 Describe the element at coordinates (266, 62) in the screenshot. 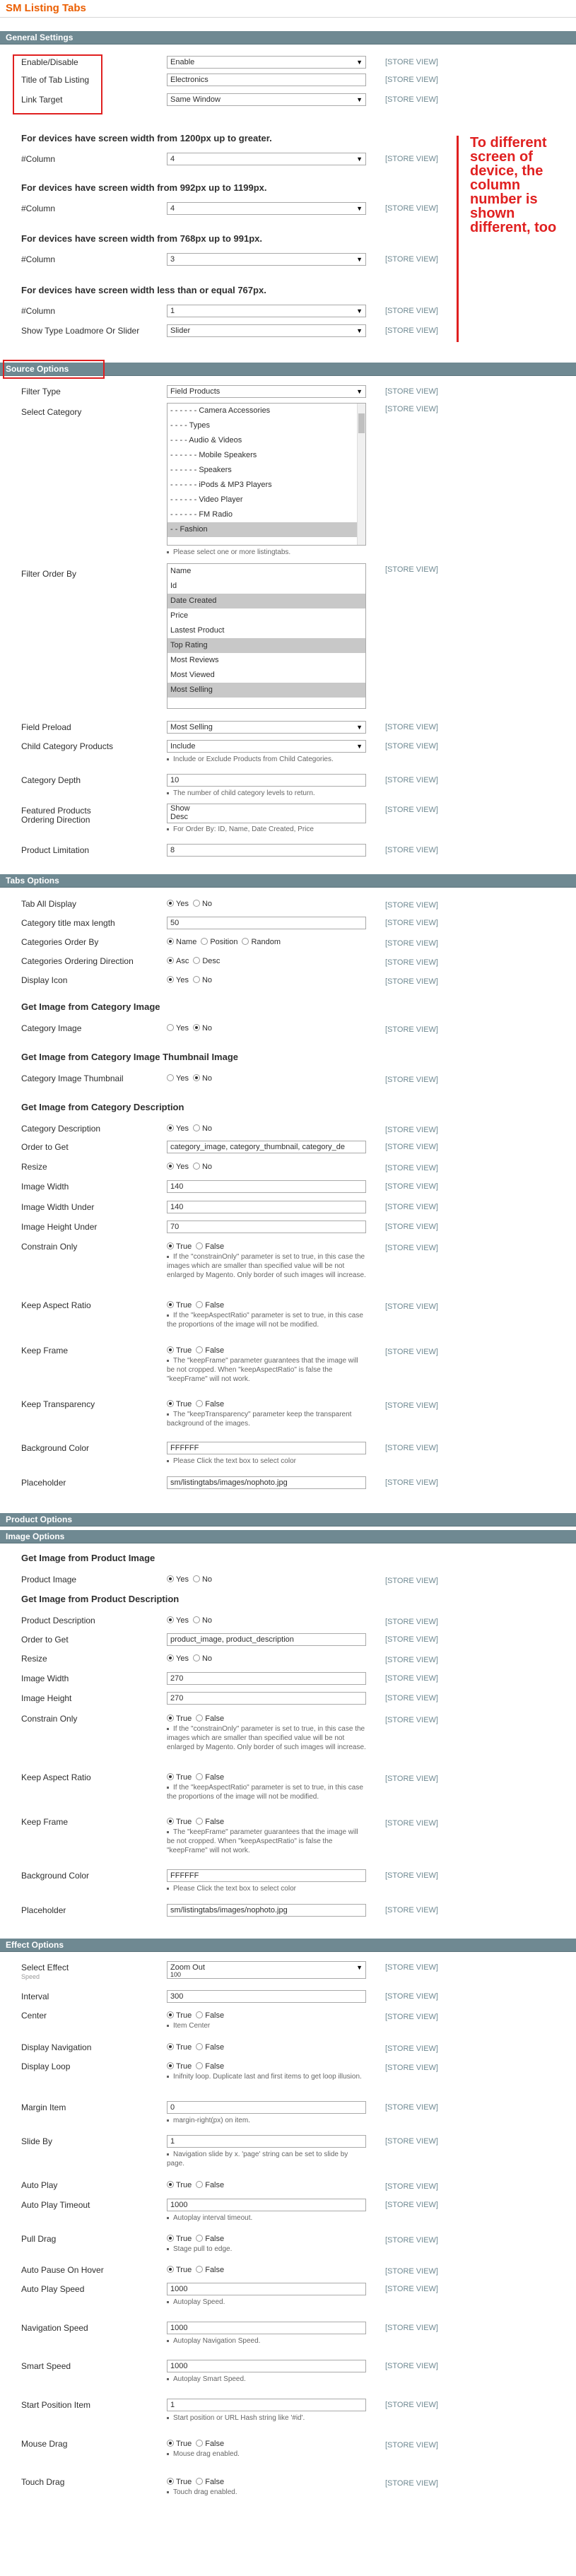

I see `enable-select: Enable ▼` at that location.